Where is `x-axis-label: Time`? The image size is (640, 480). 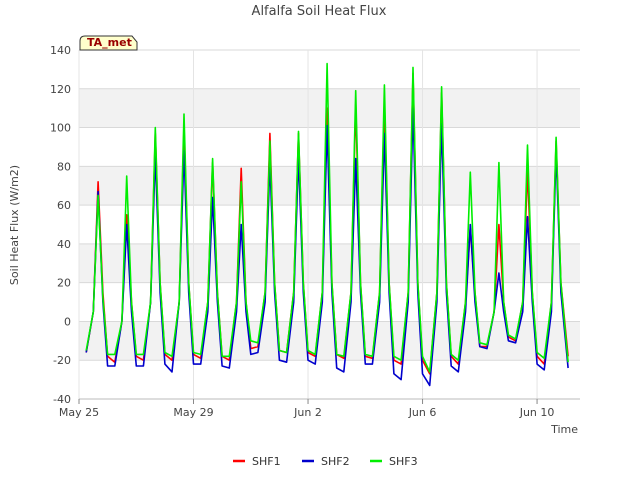 x-axis-label: Time is located at coordinates (564, 429).